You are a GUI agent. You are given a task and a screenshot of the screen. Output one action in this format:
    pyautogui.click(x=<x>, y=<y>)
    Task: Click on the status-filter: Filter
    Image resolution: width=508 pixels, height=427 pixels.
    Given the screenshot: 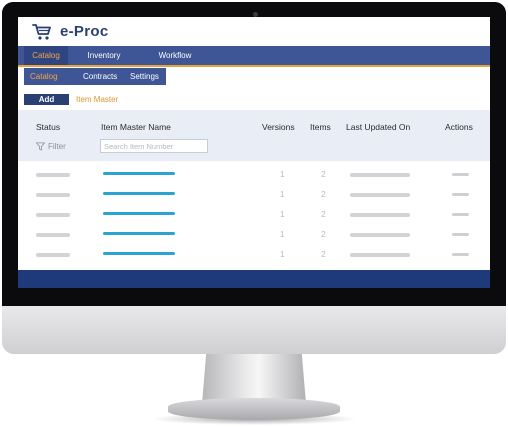 What is the action you would take?
    pyautogui.click(x=51, y=146)
    